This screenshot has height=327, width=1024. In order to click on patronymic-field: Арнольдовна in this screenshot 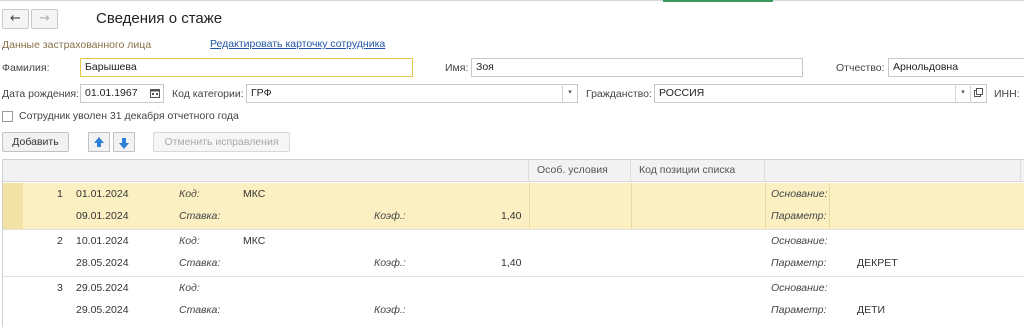, I will do `click(956, 67)`.